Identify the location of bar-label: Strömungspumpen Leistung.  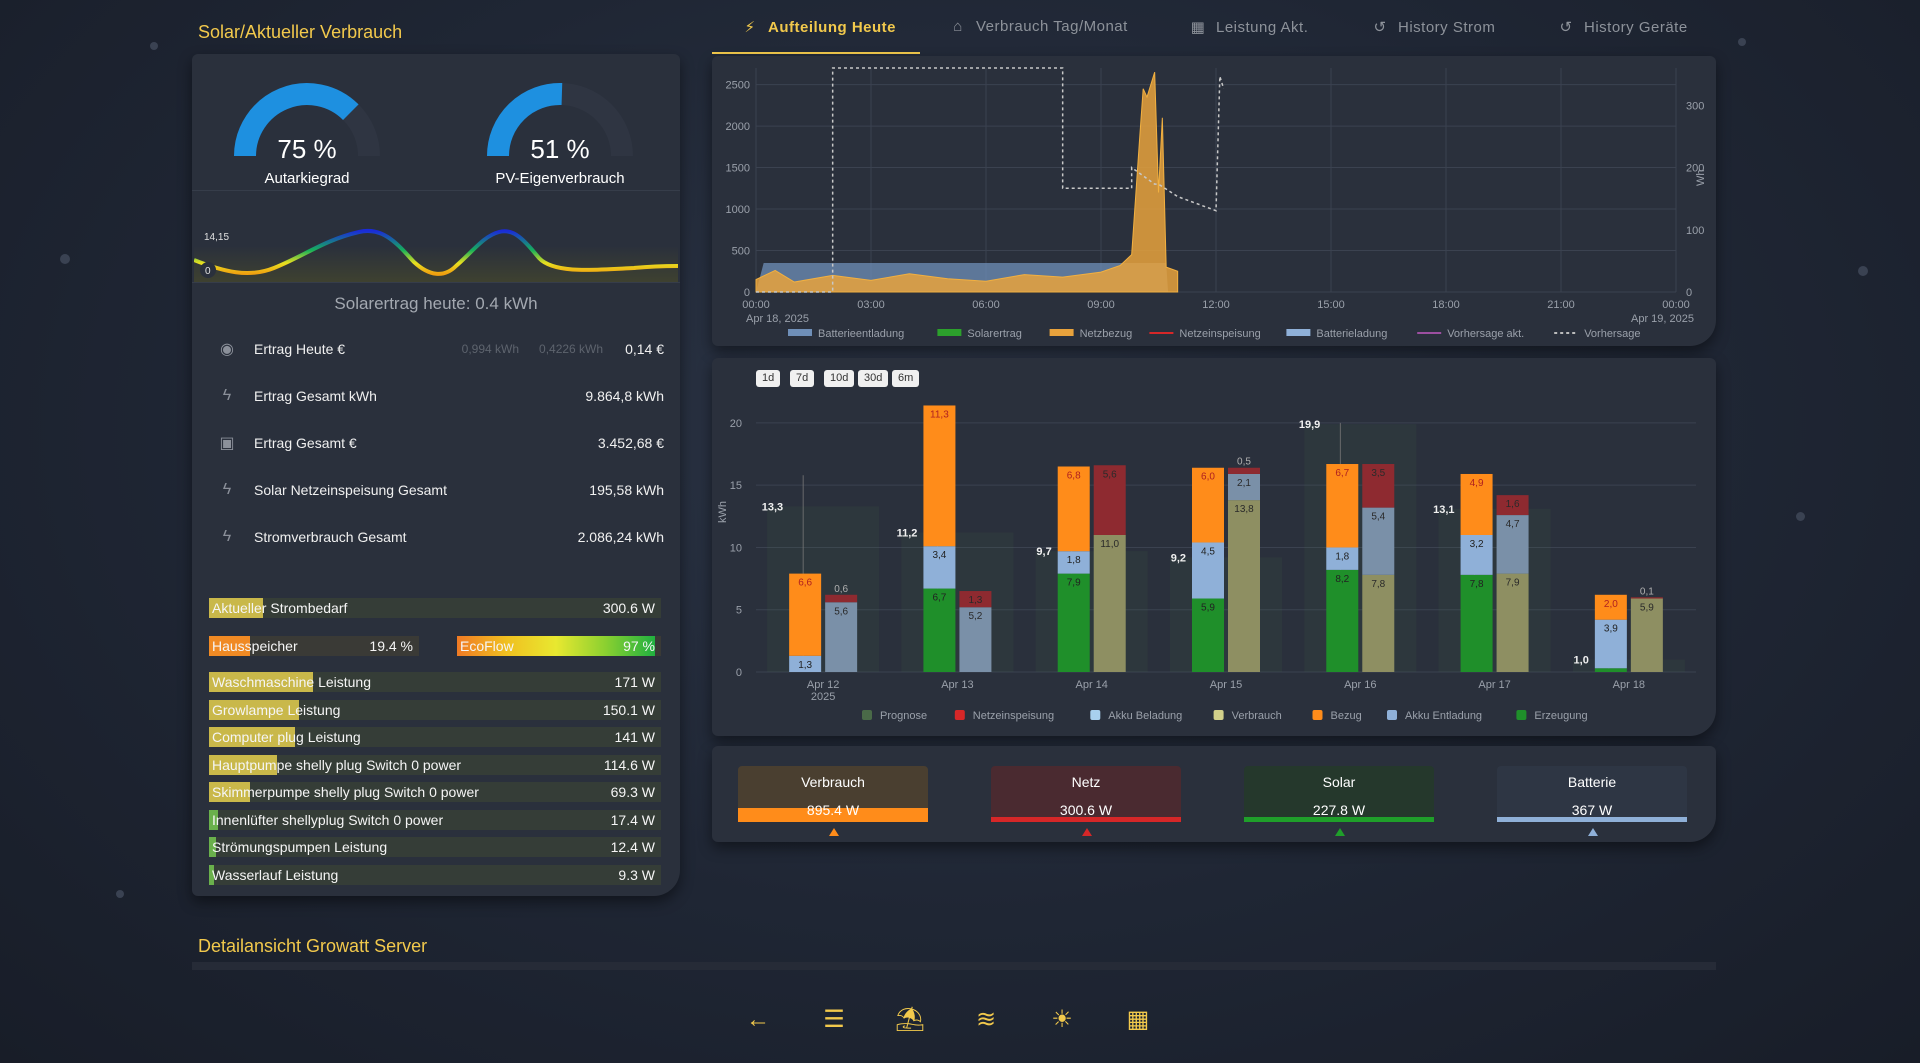
(300, 847).